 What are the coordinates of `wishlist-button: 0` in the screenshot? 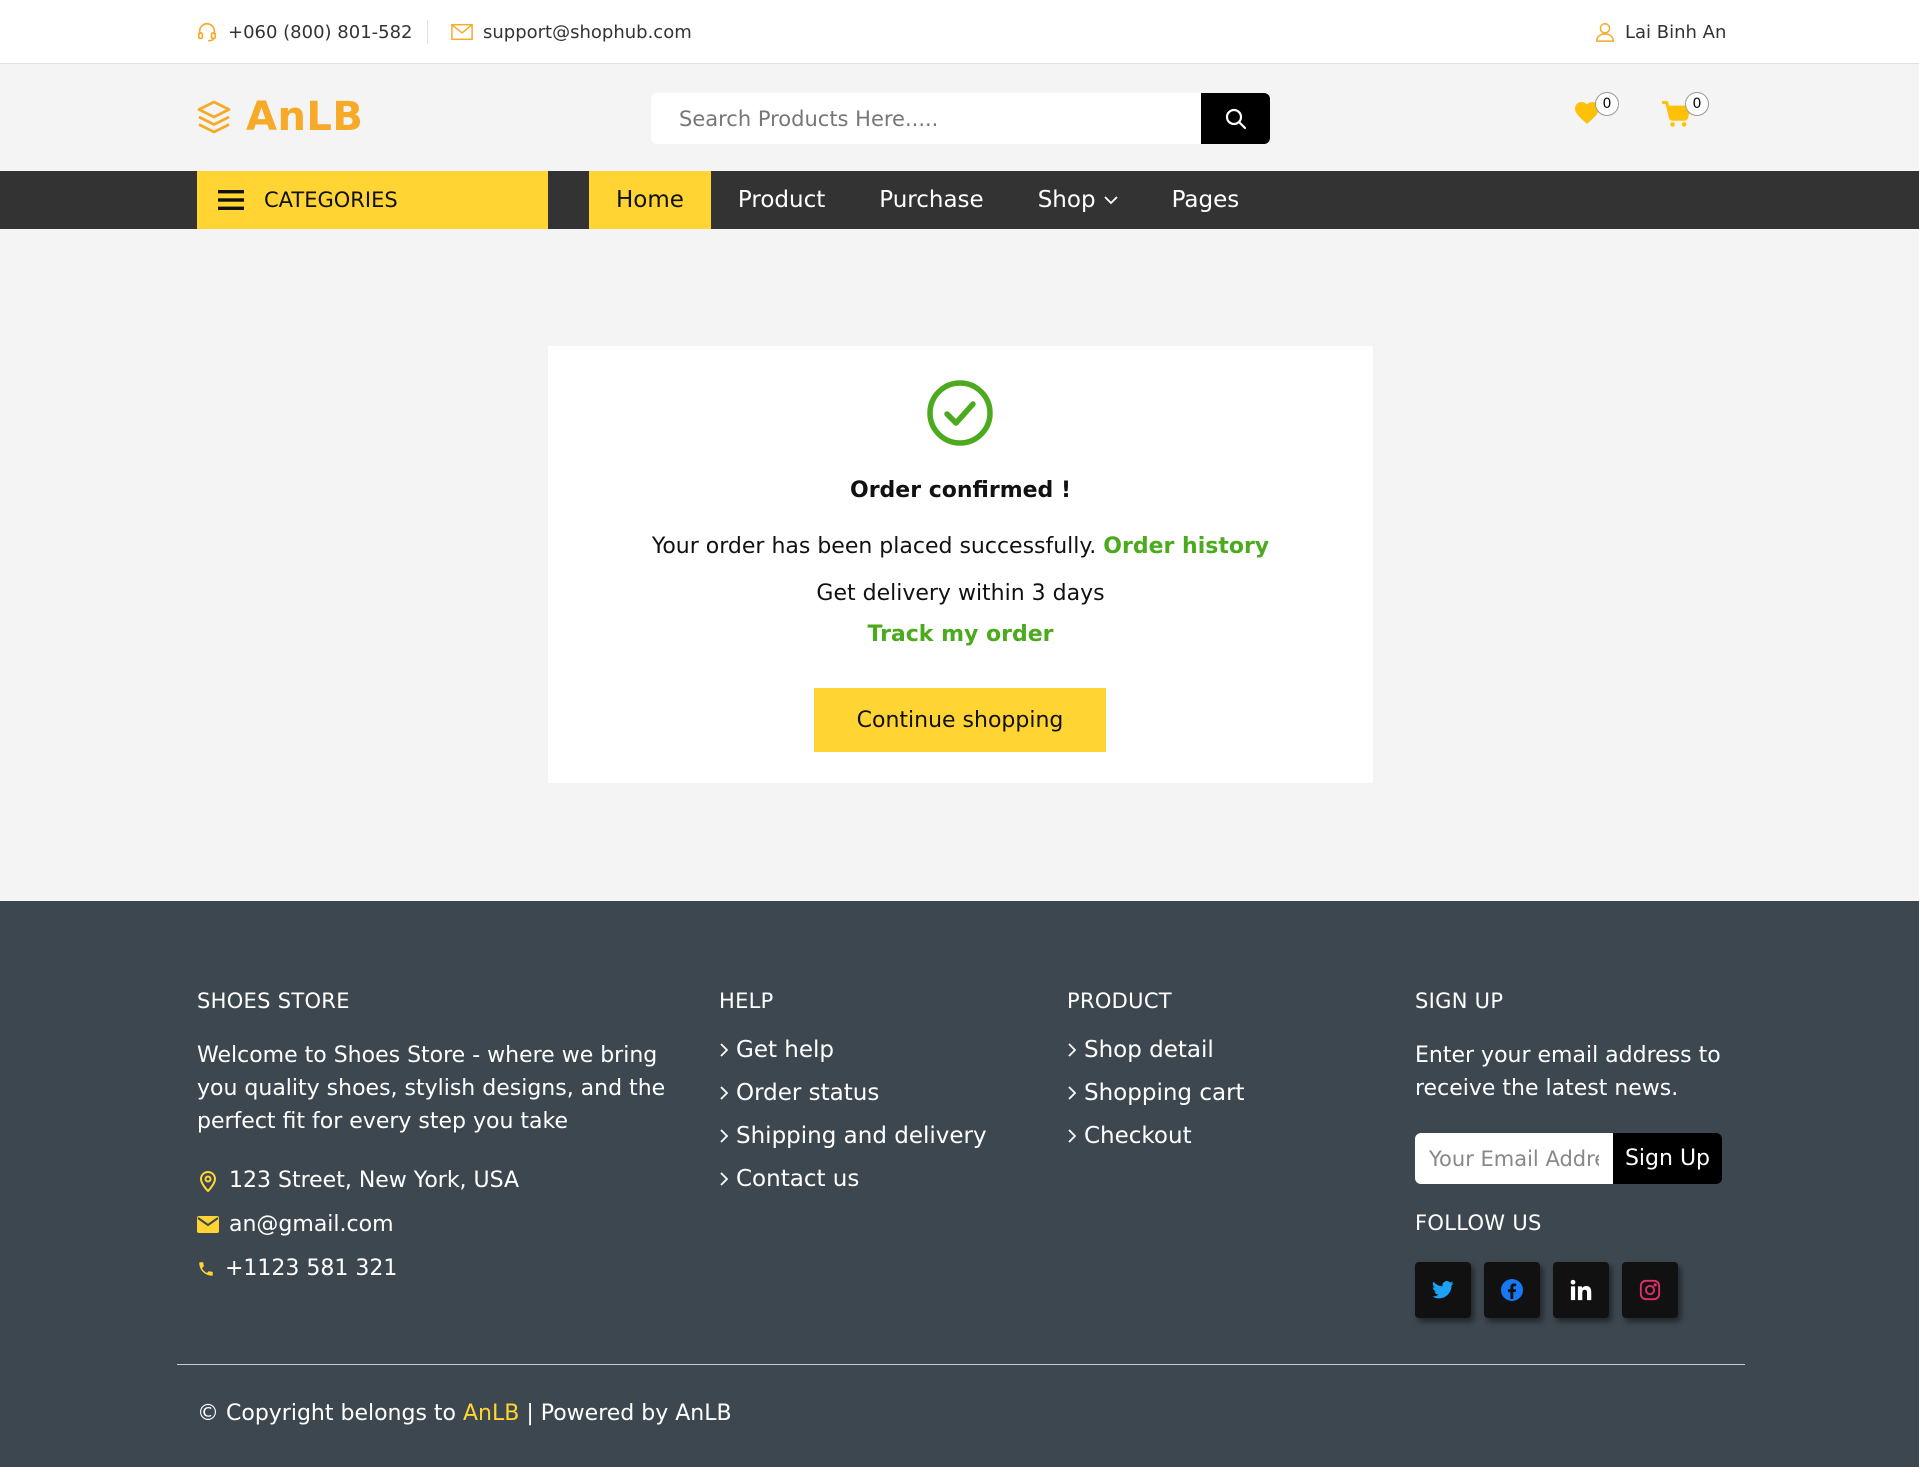 It's located at (1596, 108).